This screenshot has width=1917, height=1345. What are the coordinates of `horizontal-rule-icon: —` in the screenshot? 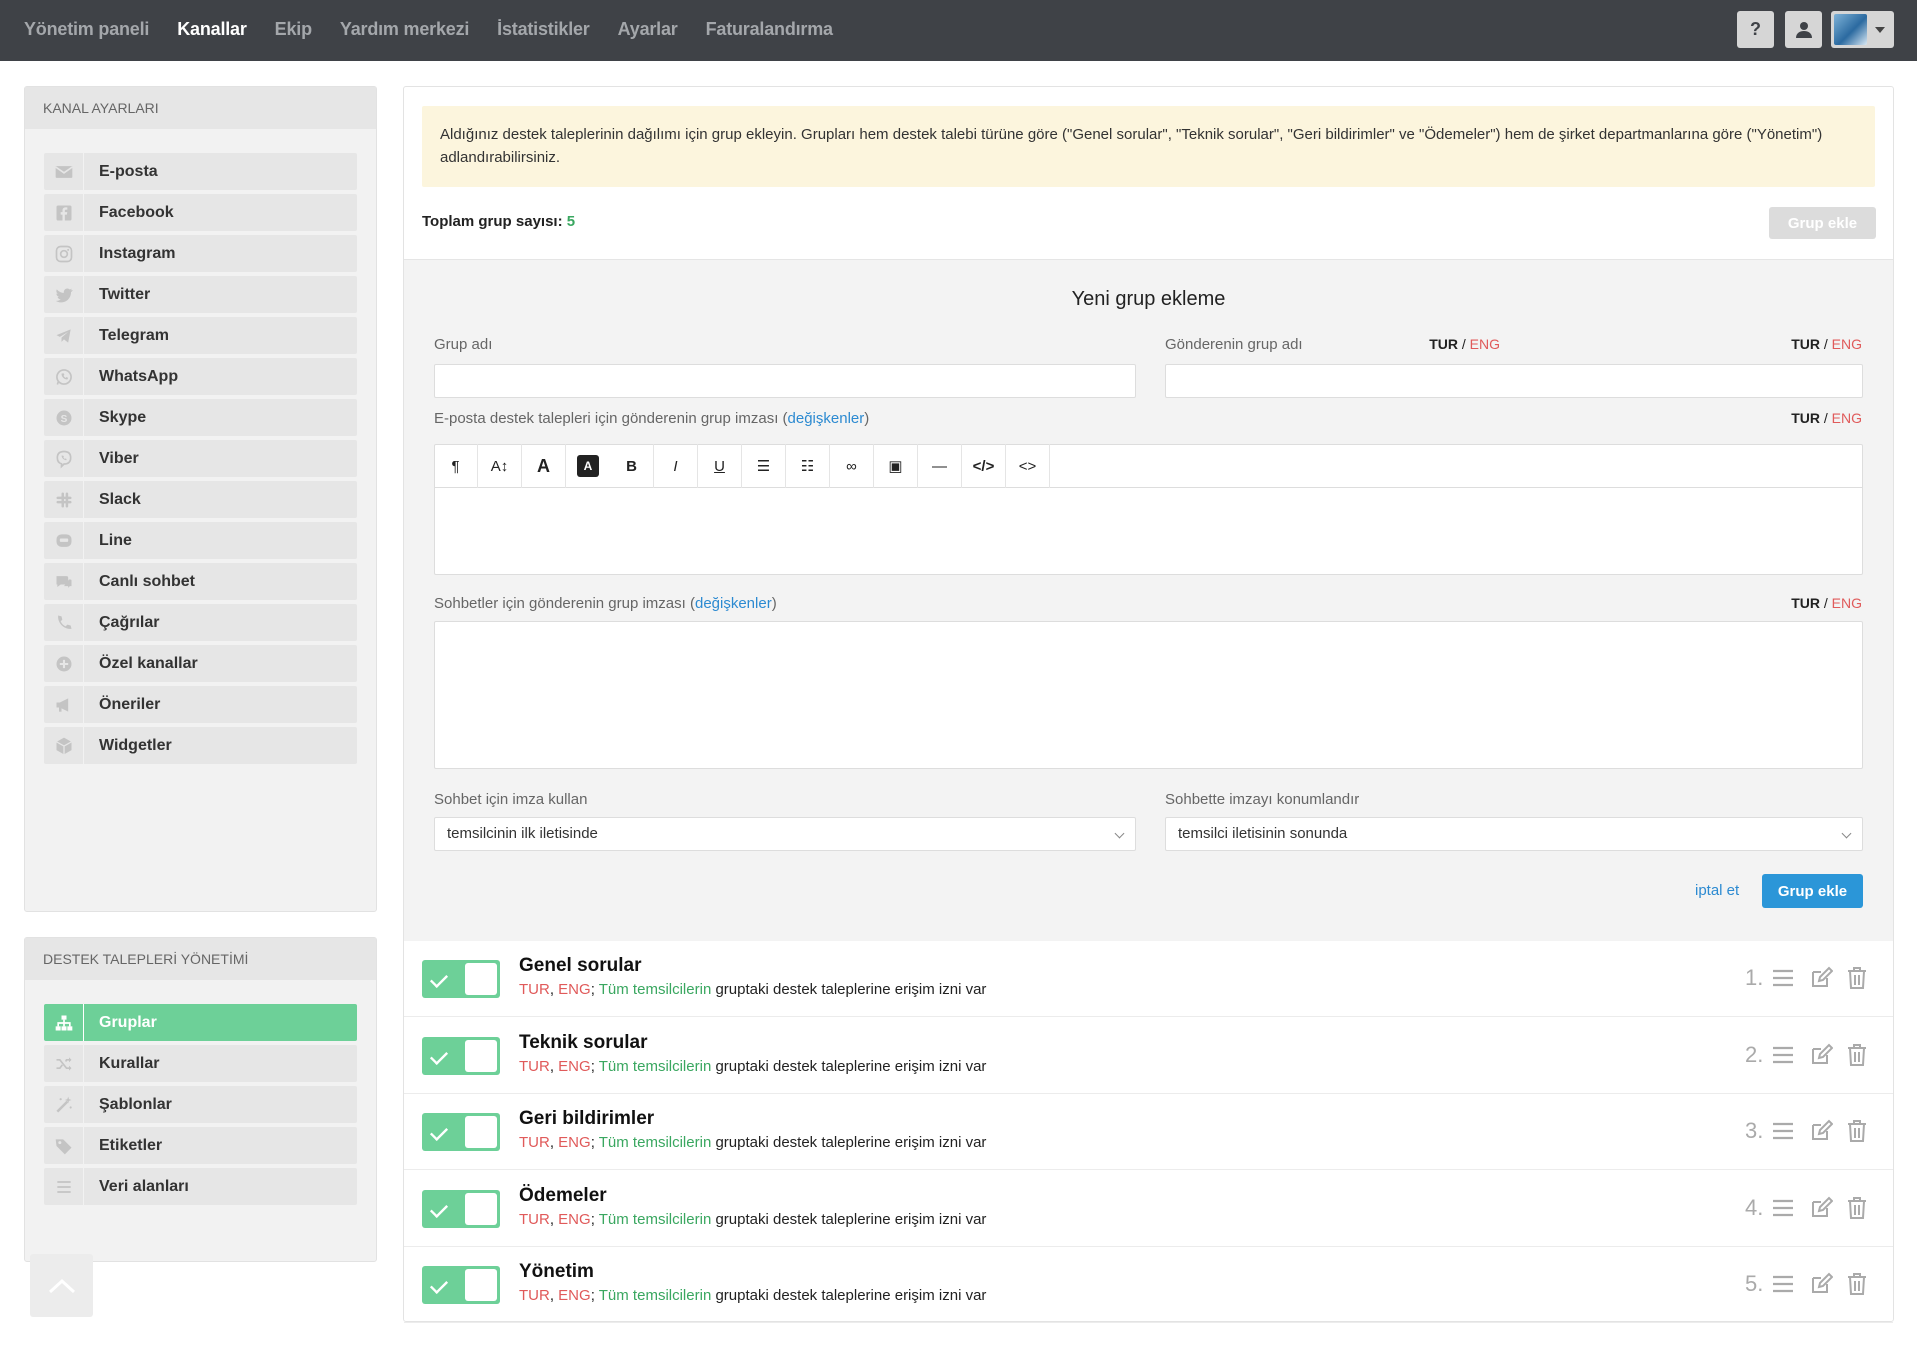 It's located at (940, 466).